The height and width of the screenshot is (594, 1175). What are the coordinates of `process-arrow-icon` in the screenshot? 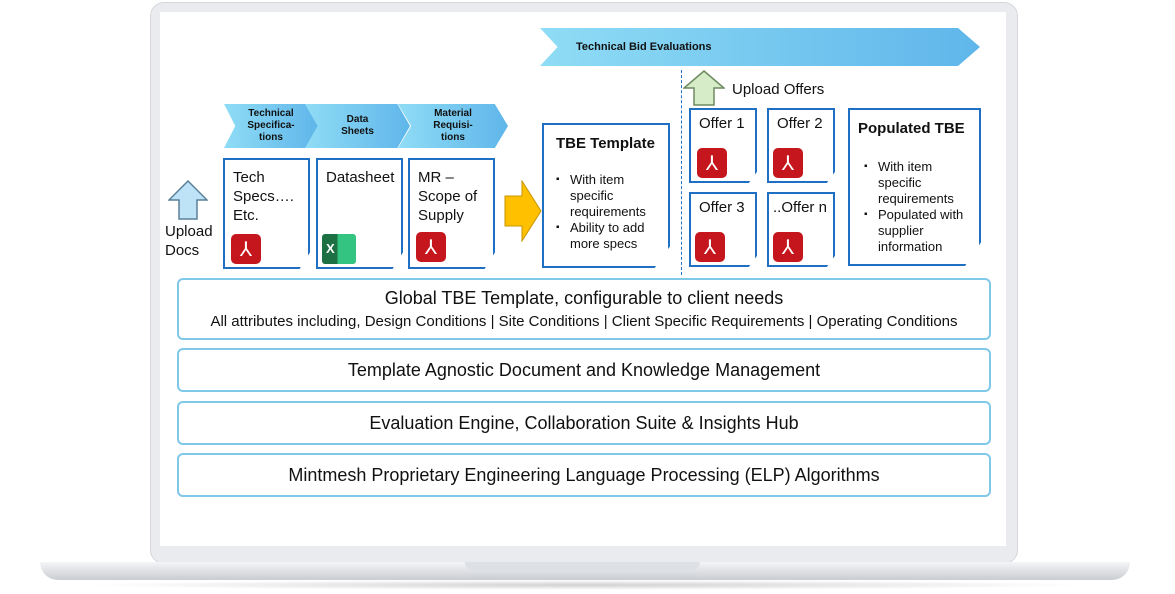 It's located at (523, 211).